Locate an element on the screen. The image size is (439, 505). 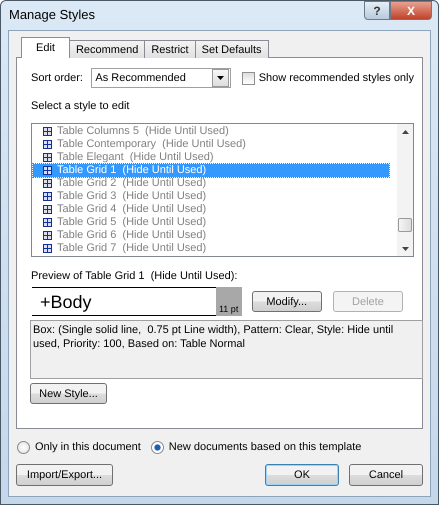
close-button: X is located at coordinates (411, 10).